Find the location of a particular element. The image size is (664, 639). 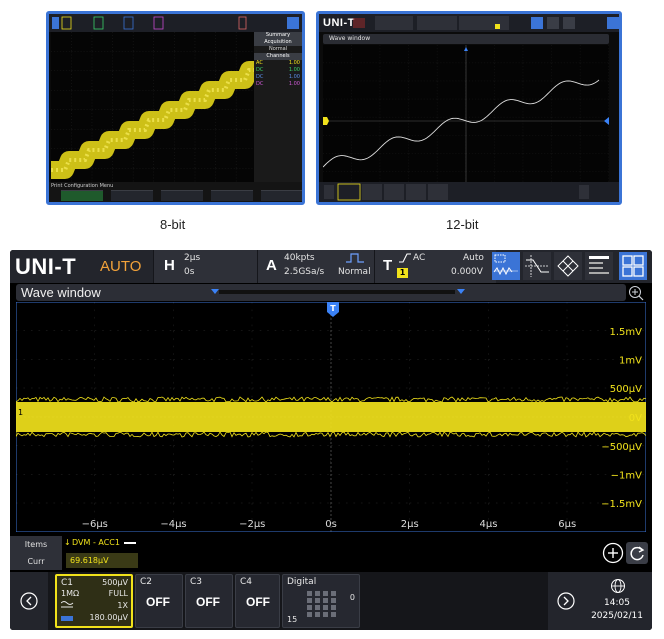

channel1-marker: 1 is located at coordinates (20, 412).